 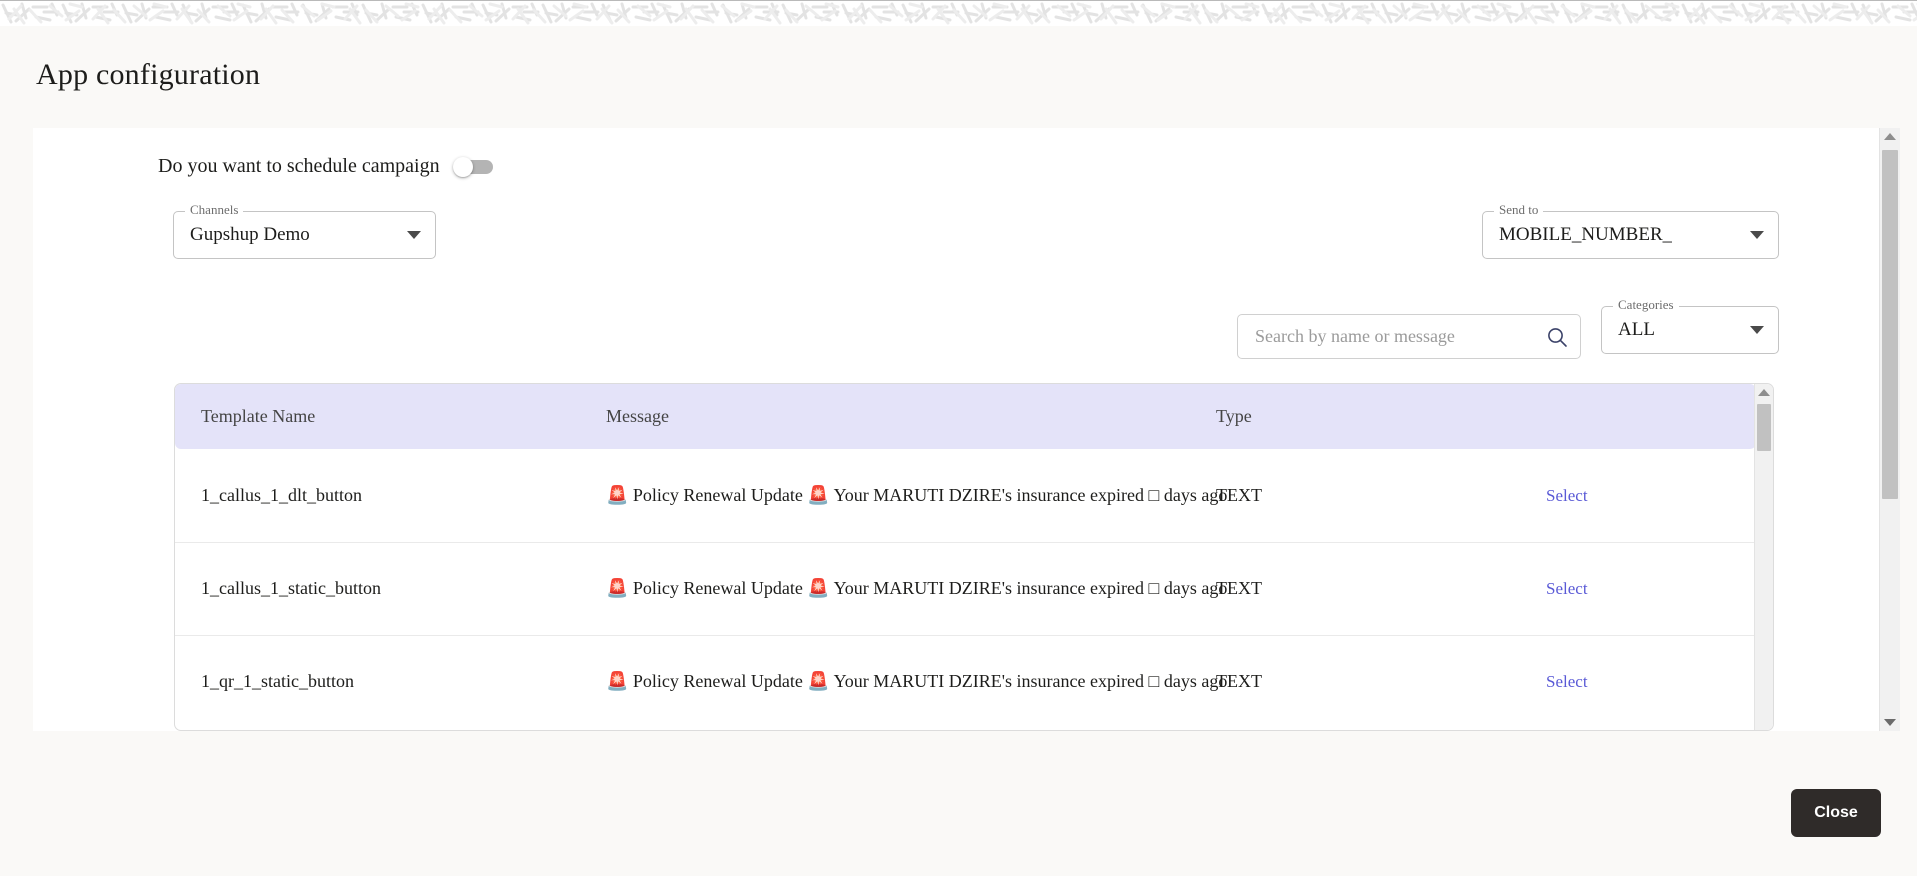 What do you see at coordinates (1386, 336) in the screenshot?
I see `search-input` at bounding box center [1386, 336].